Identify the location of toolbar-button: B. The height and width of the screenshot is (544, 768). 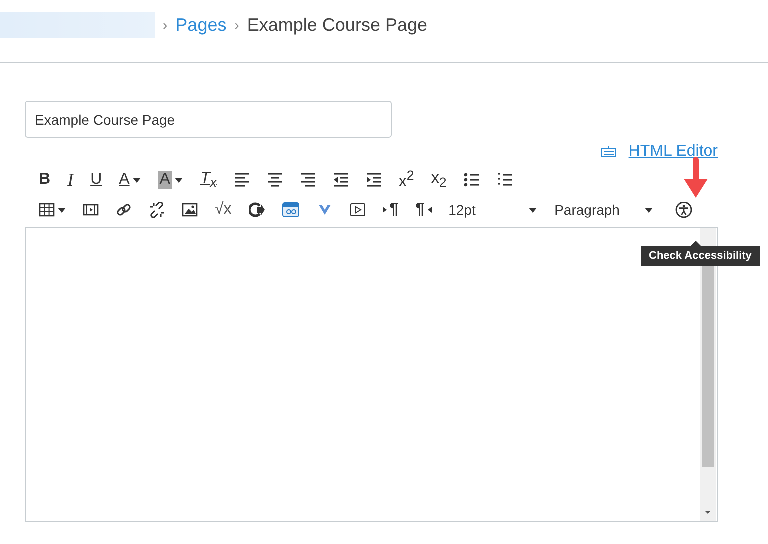
(45, 180).